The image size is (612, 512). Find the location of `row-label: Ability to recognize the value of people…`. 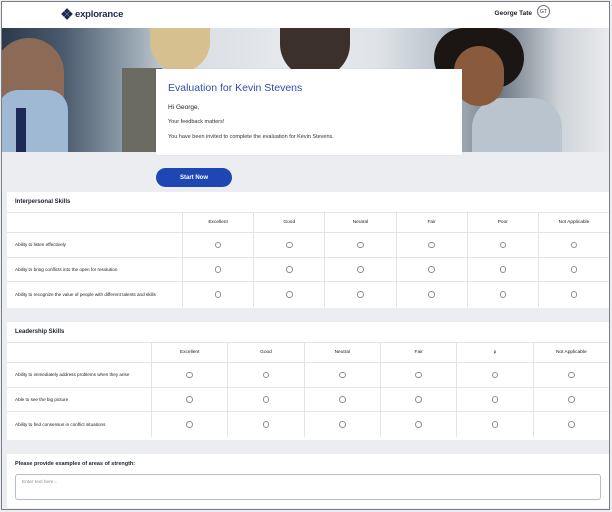

row-label: Ability to recognize the value of people… is located at coordinates (95, 294).